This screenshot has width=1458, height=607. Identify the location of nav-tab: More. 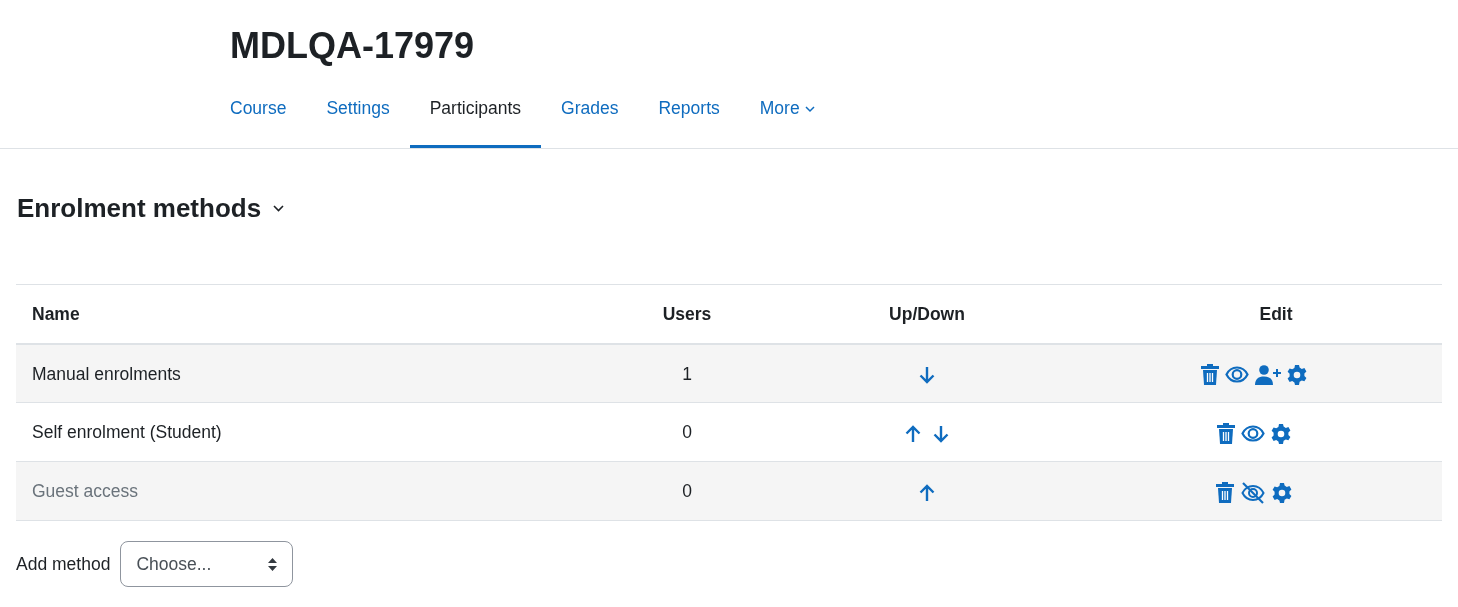
(787, 122).